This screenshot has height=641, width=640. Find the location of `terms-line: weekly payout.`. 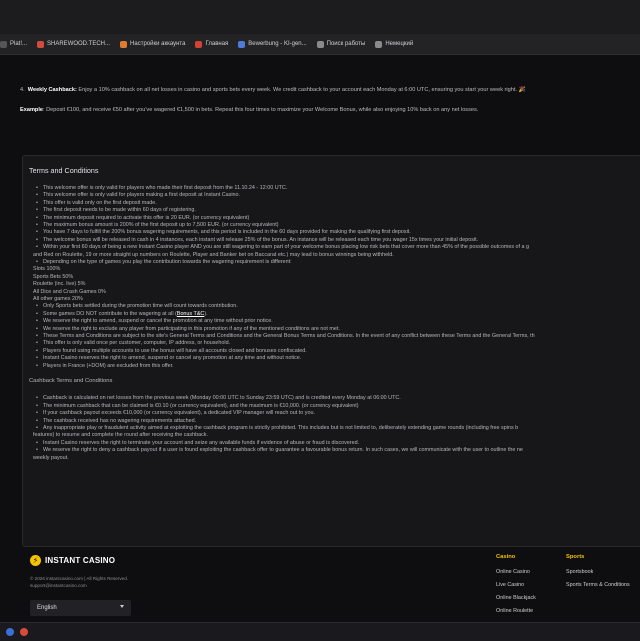

terms-line: weekly payout. is located at coordinates (51, 457).